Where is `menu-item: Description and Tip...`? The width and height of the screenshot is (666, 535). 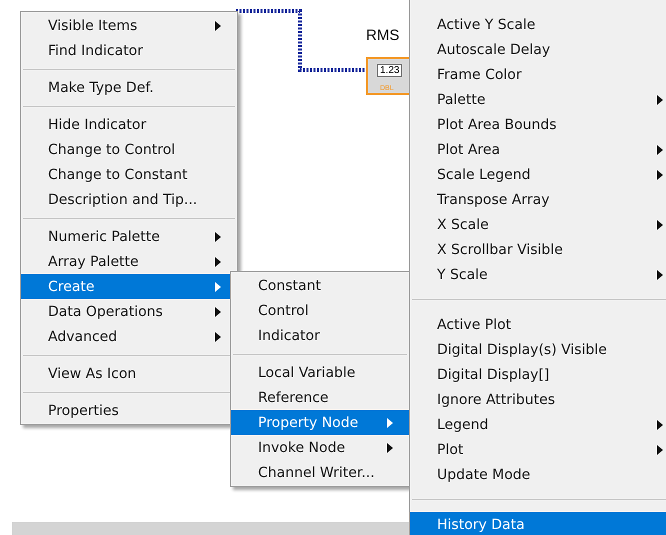 menu-item: Description and Tip... is located at coordinates (129, 199).